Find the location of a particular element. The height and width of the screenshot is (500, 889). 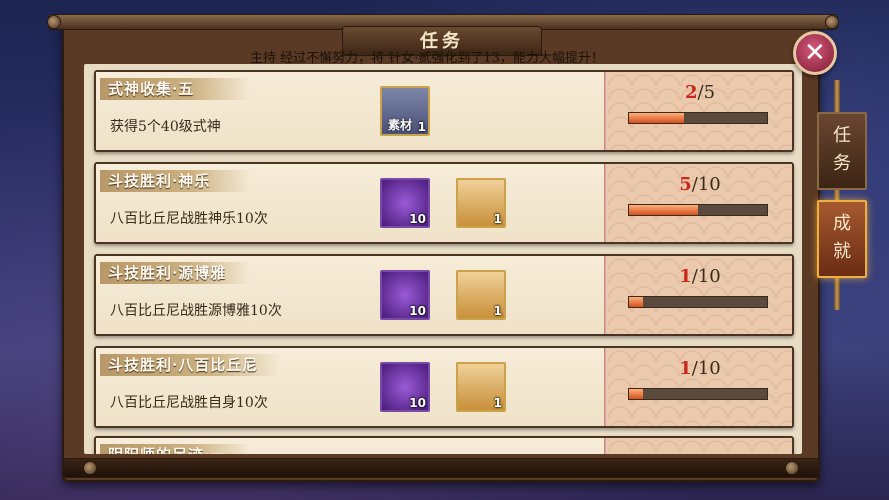

close-button: ✕ is located at coordinates (815, 53).